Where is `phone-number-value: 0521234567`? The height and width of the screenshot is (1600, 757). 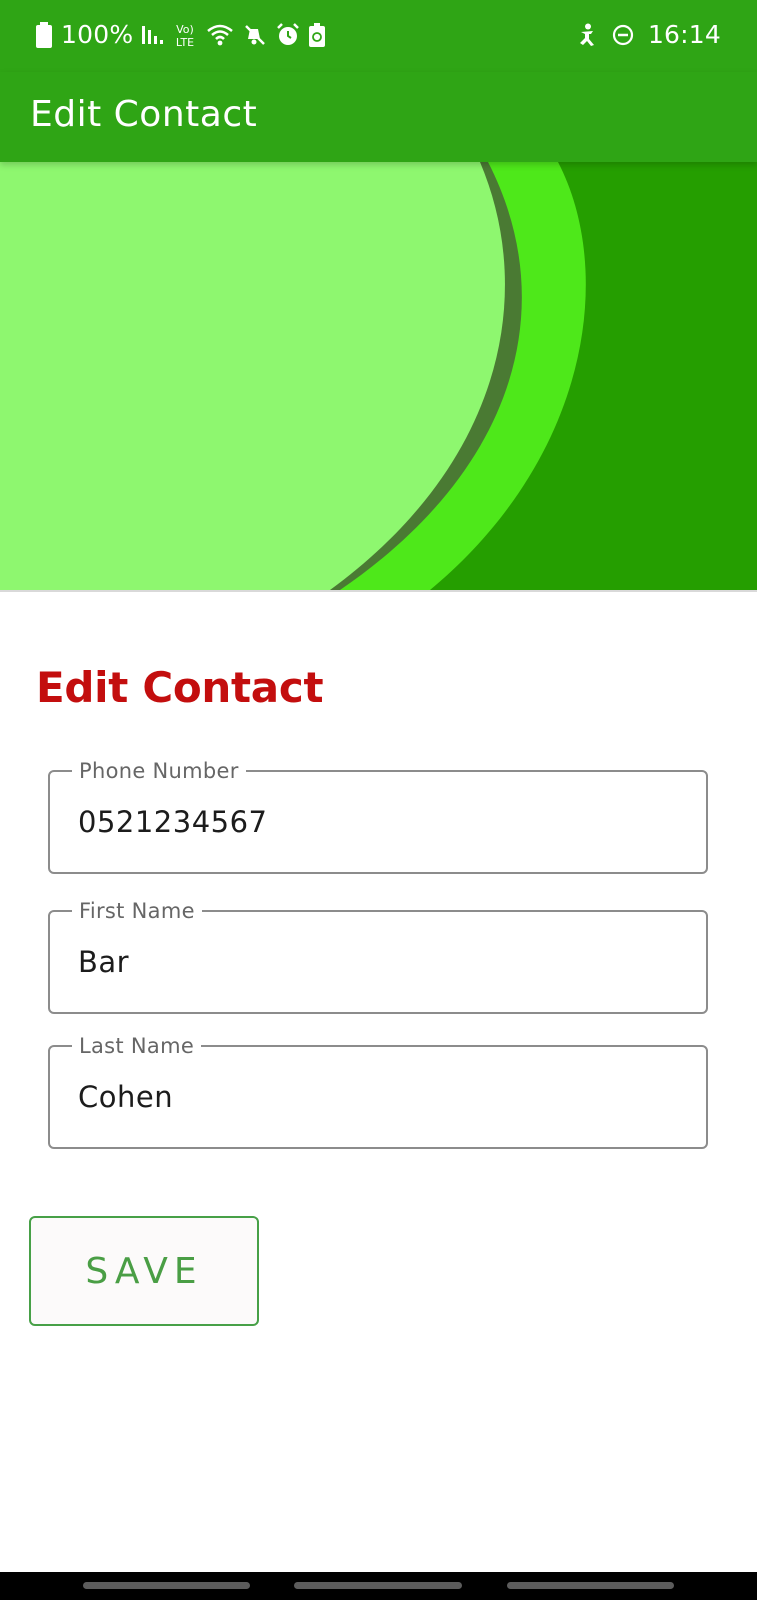 phone-number-value: 0521234567 is located at coordinates (382, 822).